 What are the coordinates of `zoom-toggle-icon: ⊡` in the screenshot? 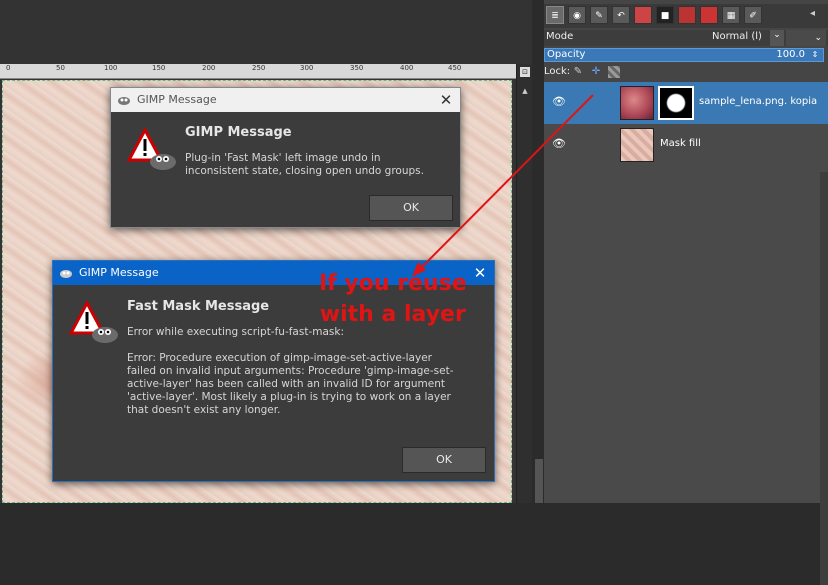 It's located at (525, 72).